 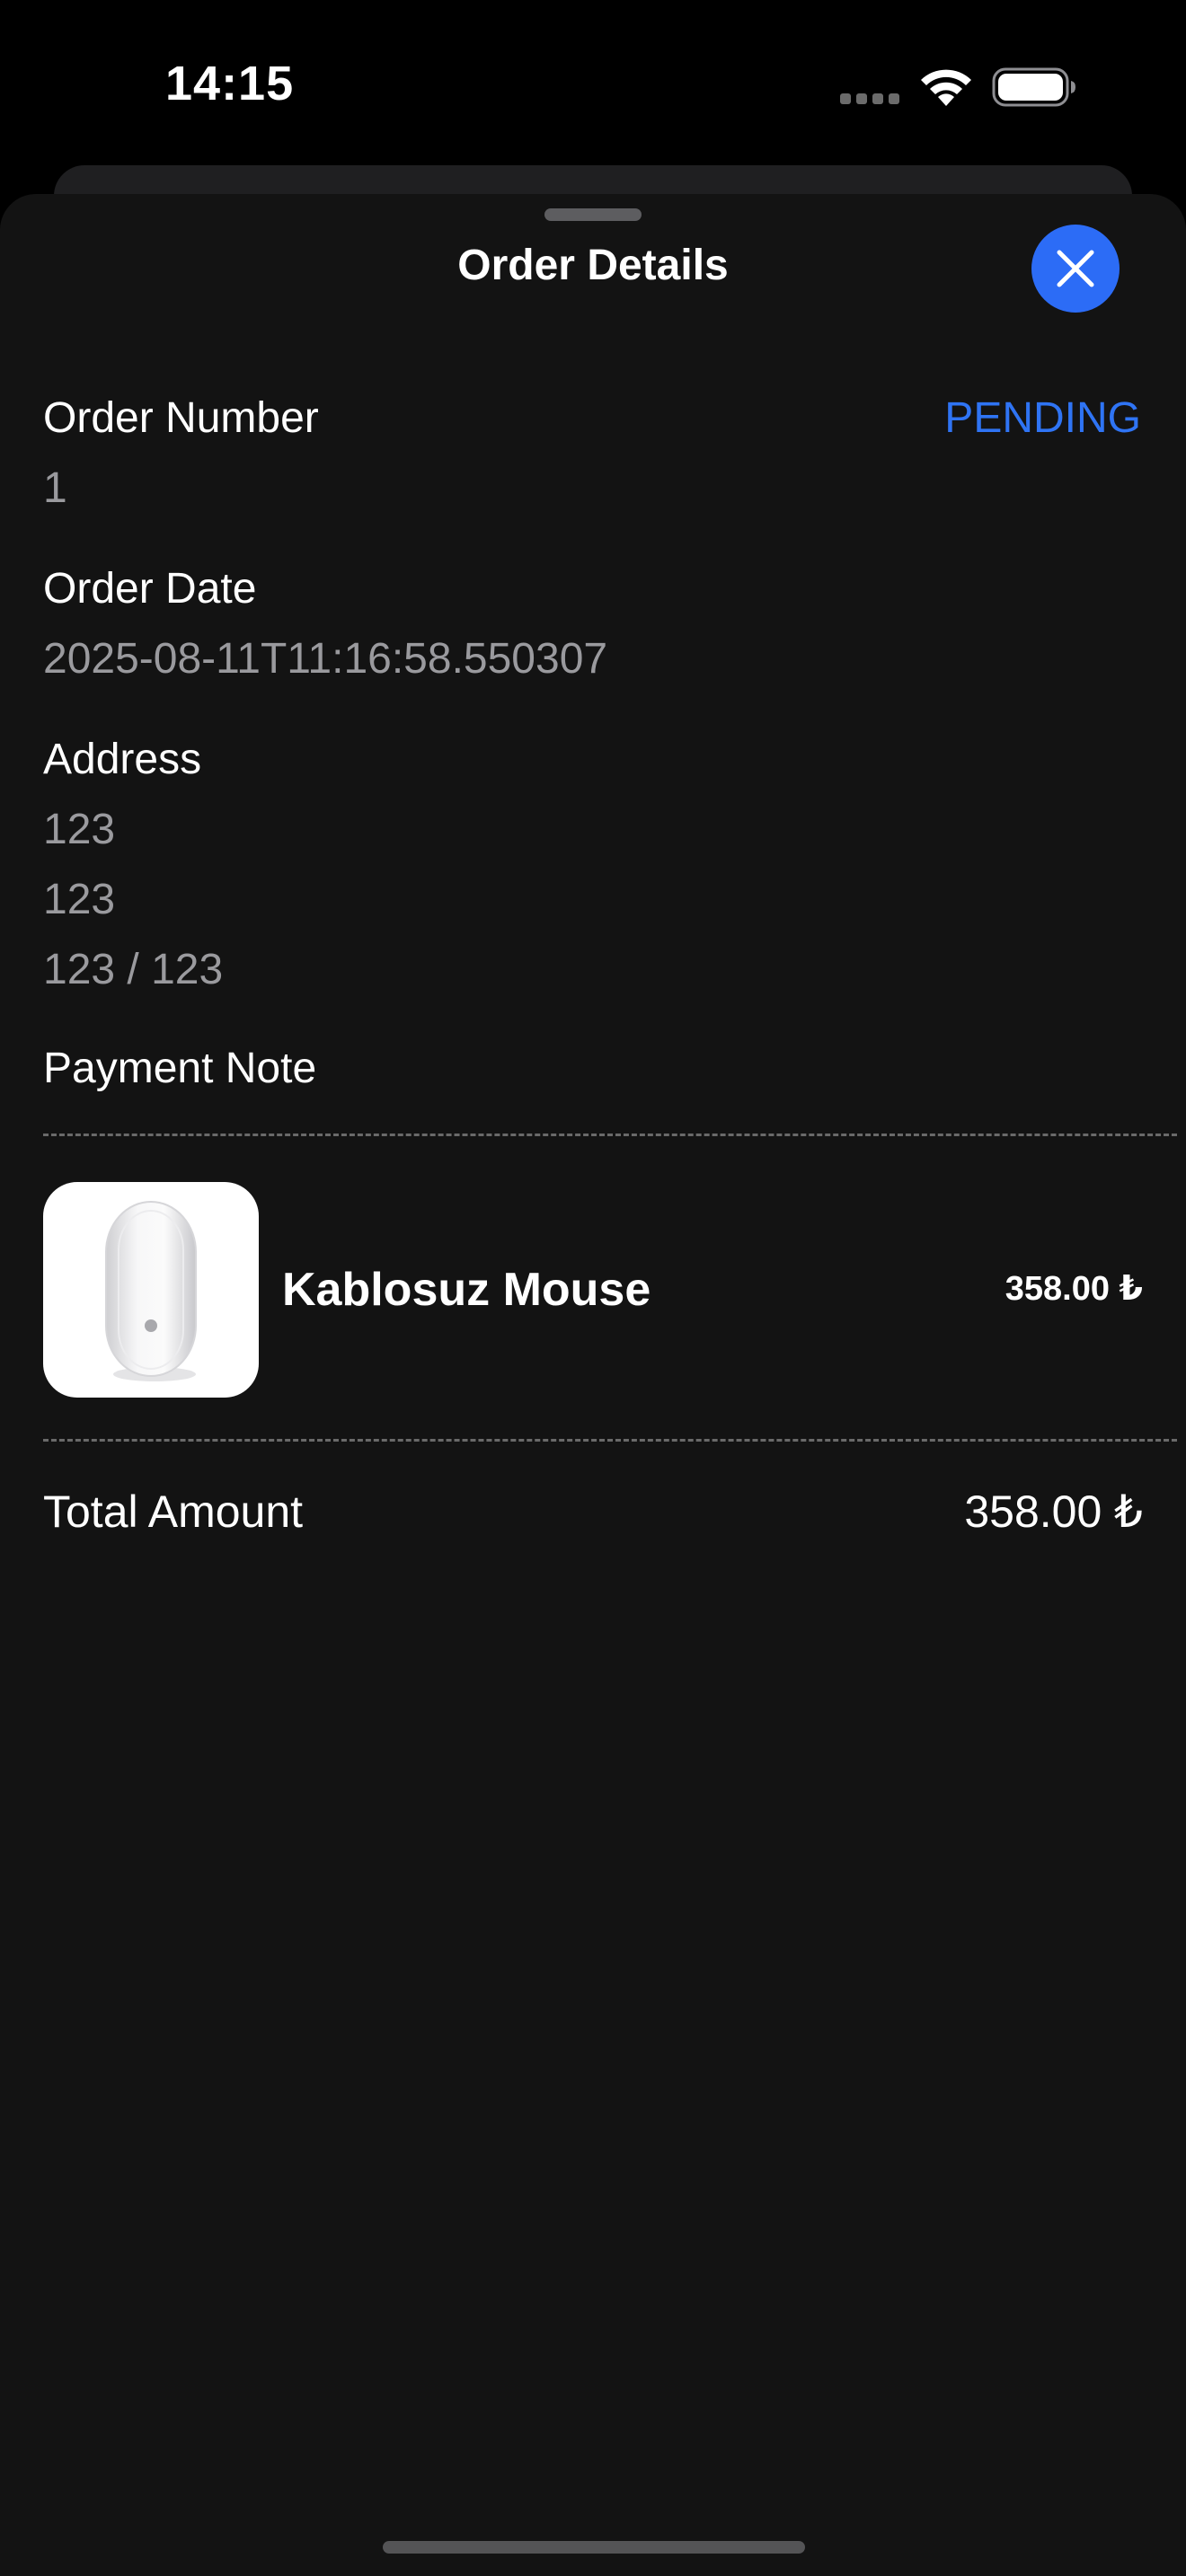 What do you see at coordinates (593, 265) in the screenshot?
I see `sheet-title: Order Details` at bounding box center [593, 265].